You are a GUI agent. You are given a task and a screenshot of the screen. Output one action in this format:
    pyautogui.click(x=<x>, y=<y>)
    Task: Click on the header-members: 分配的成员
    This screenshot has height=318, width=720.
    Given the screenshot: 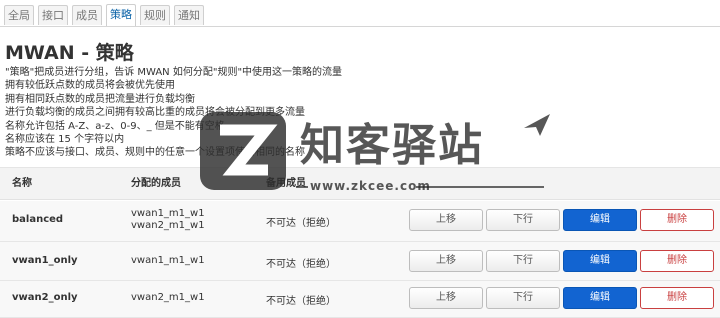 What is the action you would take?
    pyautogui.click(x=156, y=183)
    